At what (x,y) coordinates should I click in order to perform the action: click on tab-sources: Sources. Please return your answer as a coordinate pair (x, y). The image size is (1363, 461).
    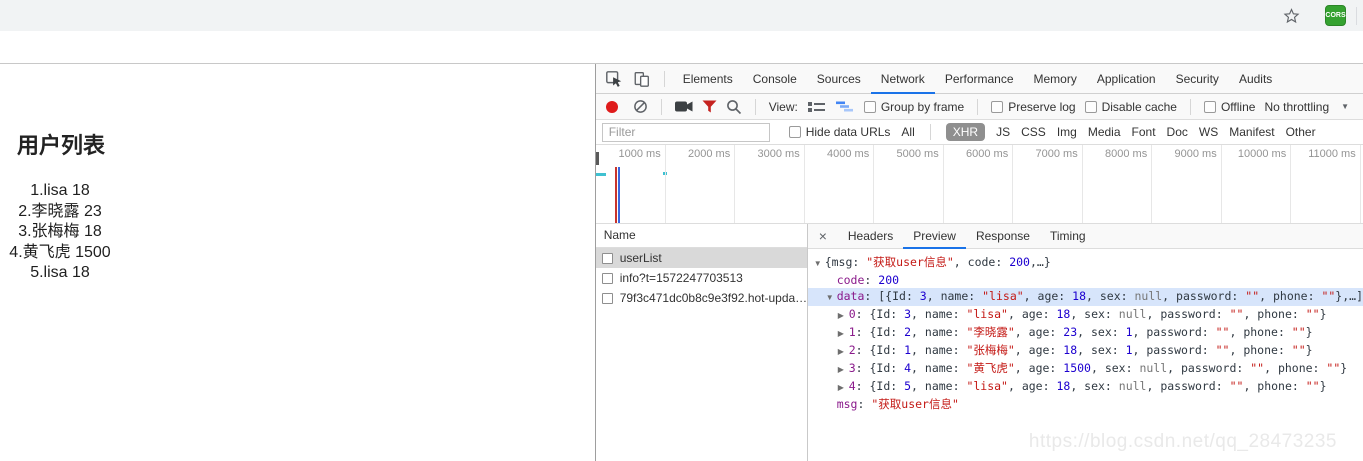
    Looking at the image, I should click on (839, 79).